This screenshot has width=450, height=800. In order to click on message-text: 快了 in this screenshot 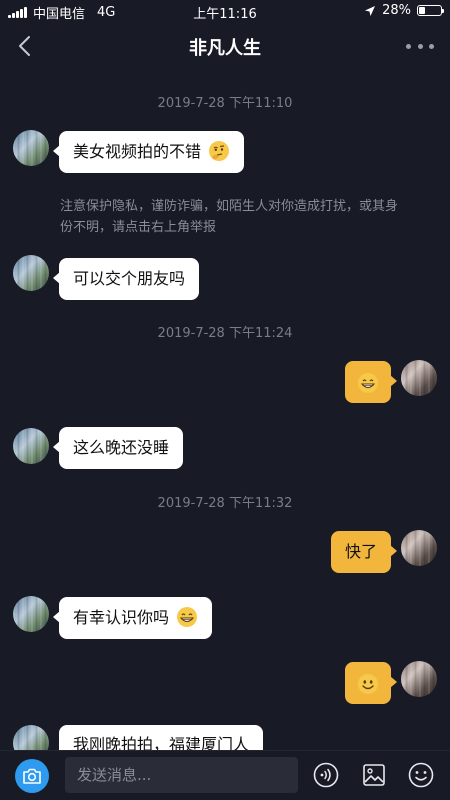, I will do `click(360, 551)`.